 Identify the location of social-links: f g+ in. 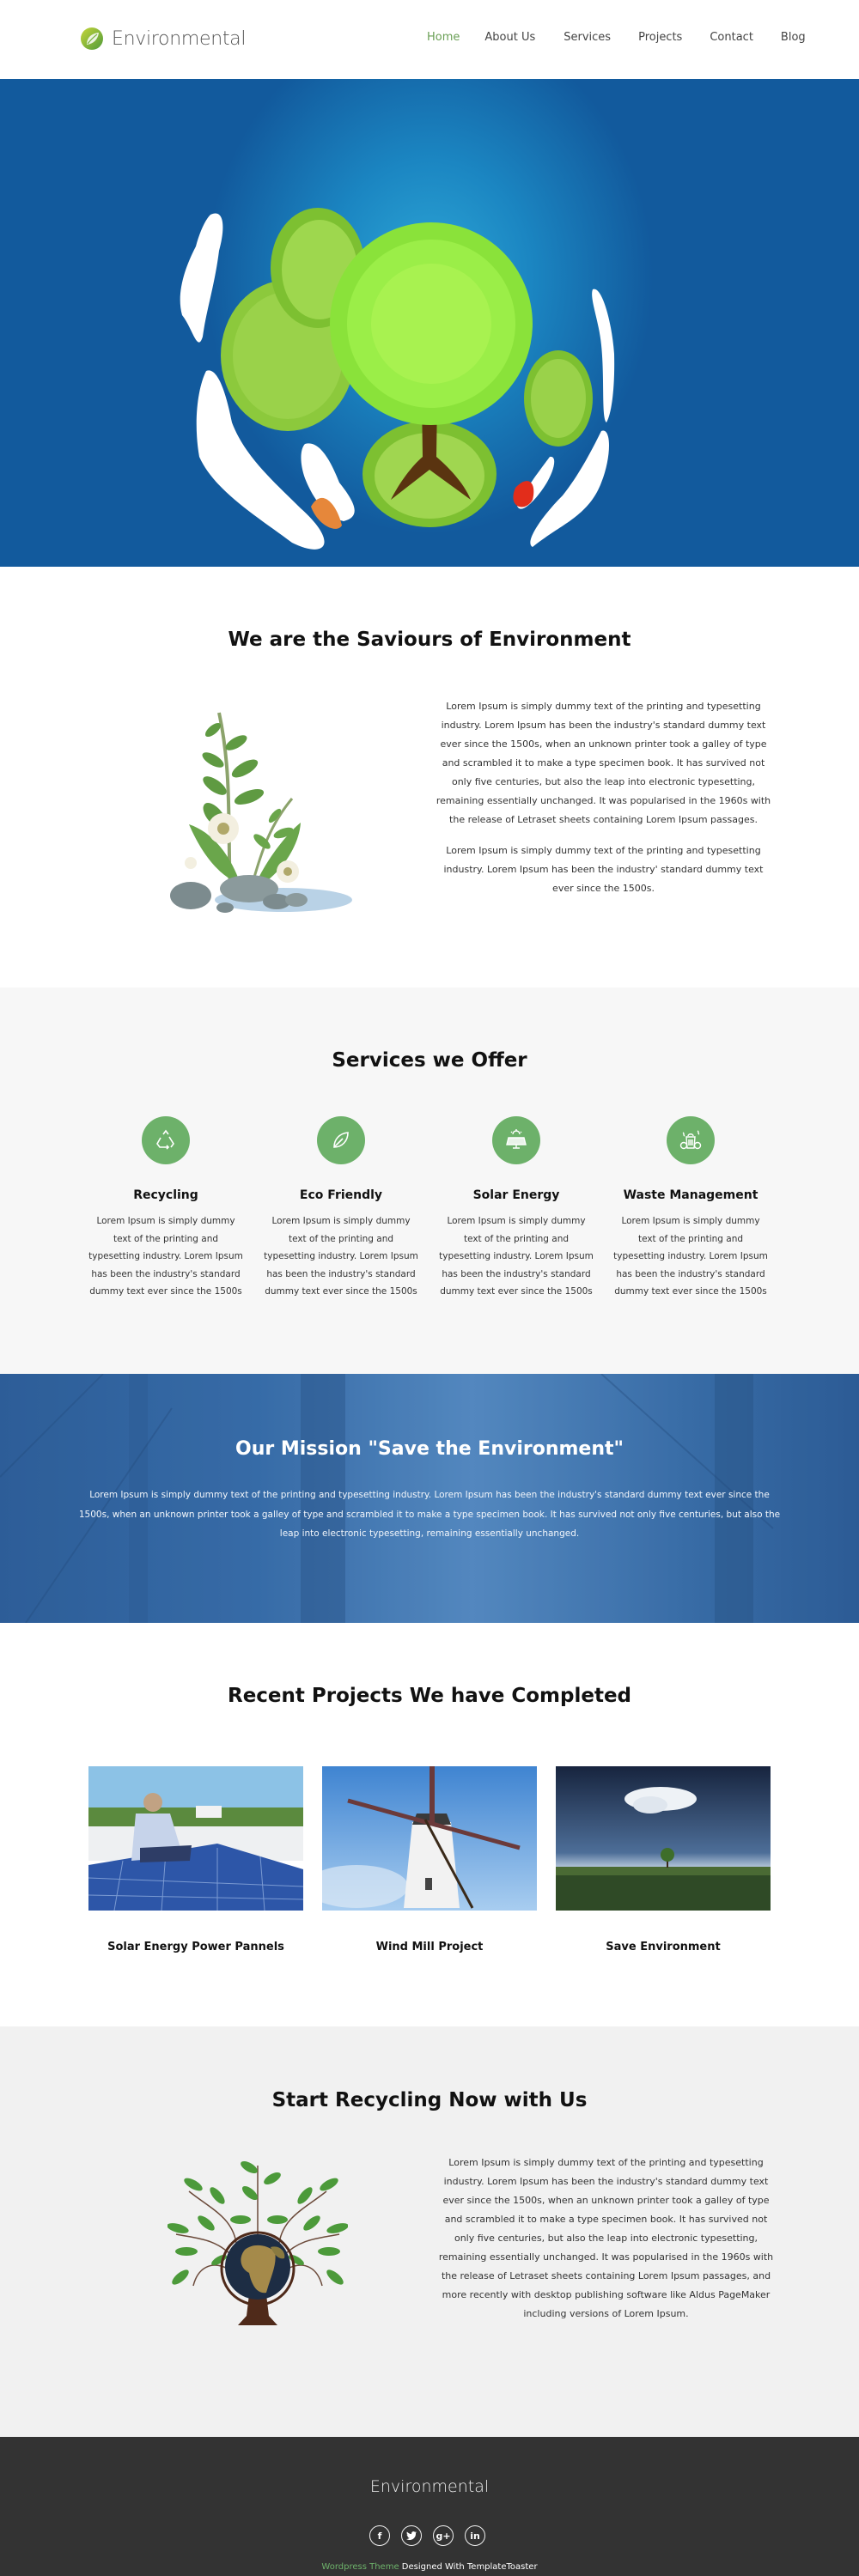
(433, 2536).